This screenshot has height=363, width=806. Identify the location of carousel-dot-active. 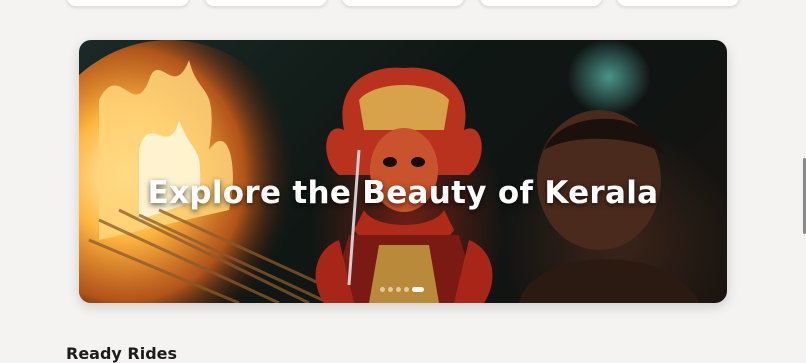
(418, 289).